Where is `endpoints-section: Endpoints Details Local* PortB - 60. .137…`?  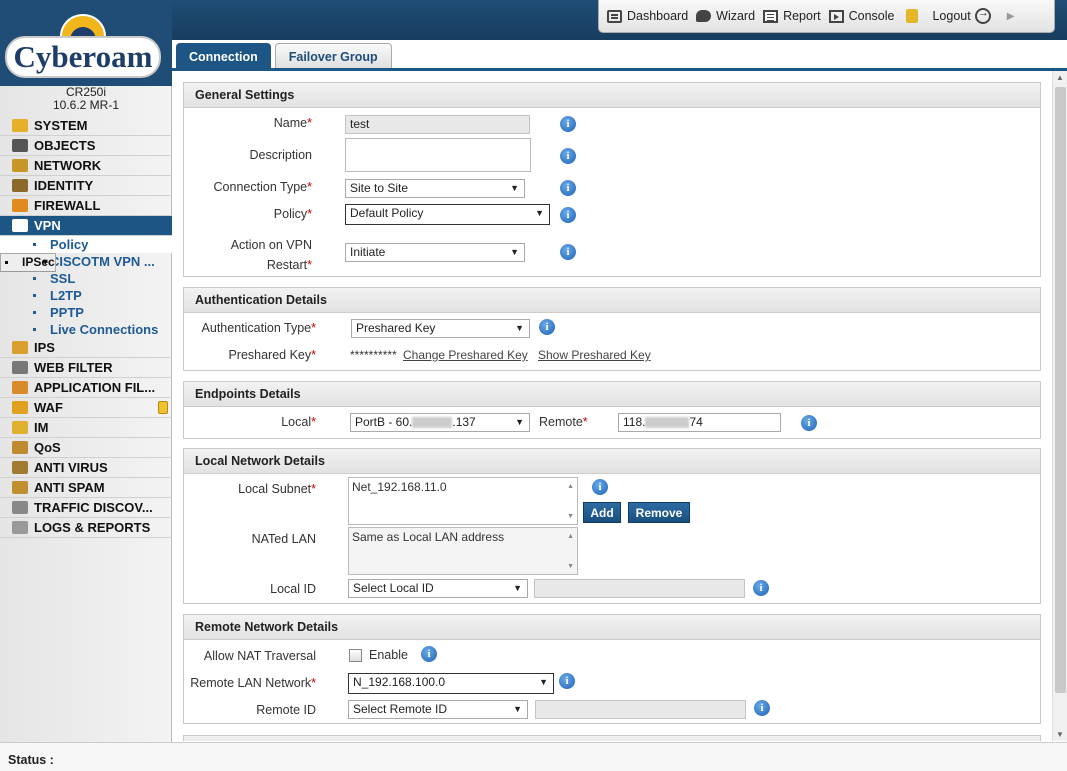
endpoints-section: Endpoints Details Local* PortB - 60. .137… is located at coordinates (612, 410).